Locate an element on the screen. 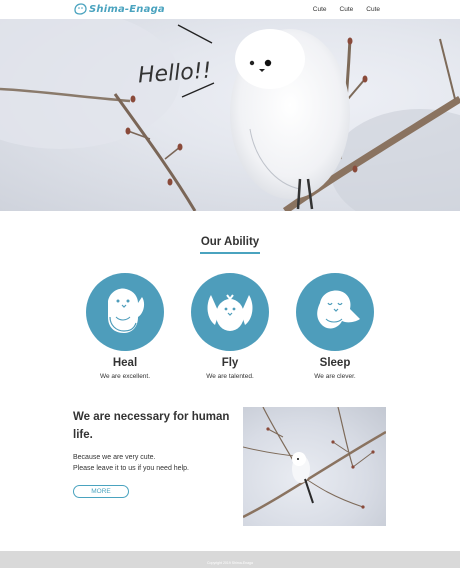  ability-card-heal: Heal We are excellent. is located at coordinates (125, 326).